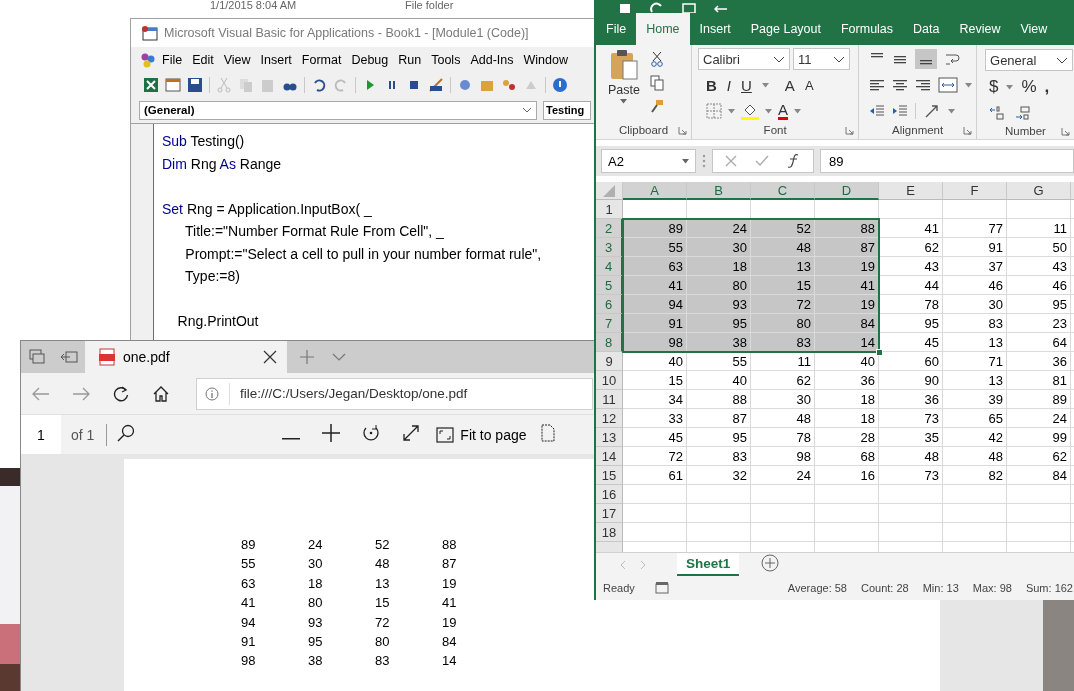 This screenshot has width=1074, height=691. What do you see at coordinates (809, 85) in the screenshot?
I see `shrink-font-button: A` at bounding box center [809, 85].